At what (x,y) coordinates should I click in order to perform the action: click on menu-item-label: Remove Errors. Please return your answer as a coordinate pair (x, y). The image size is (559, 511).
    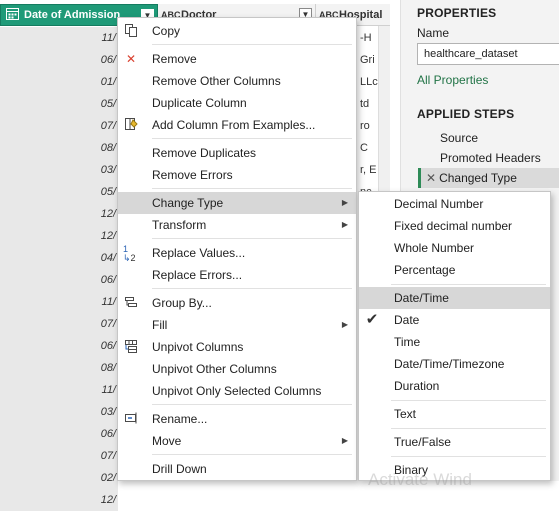
    Looking at the image, I should click on (192, 175).